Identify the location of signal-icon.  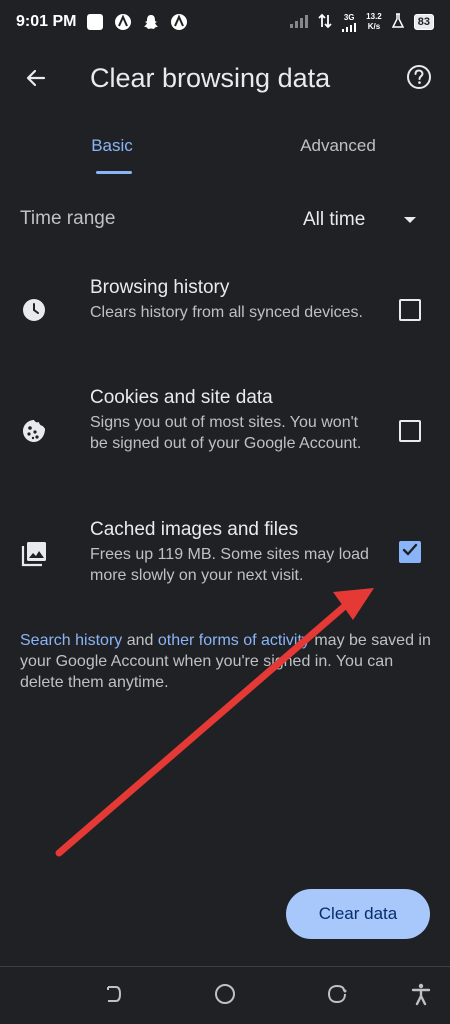
(299, 22).